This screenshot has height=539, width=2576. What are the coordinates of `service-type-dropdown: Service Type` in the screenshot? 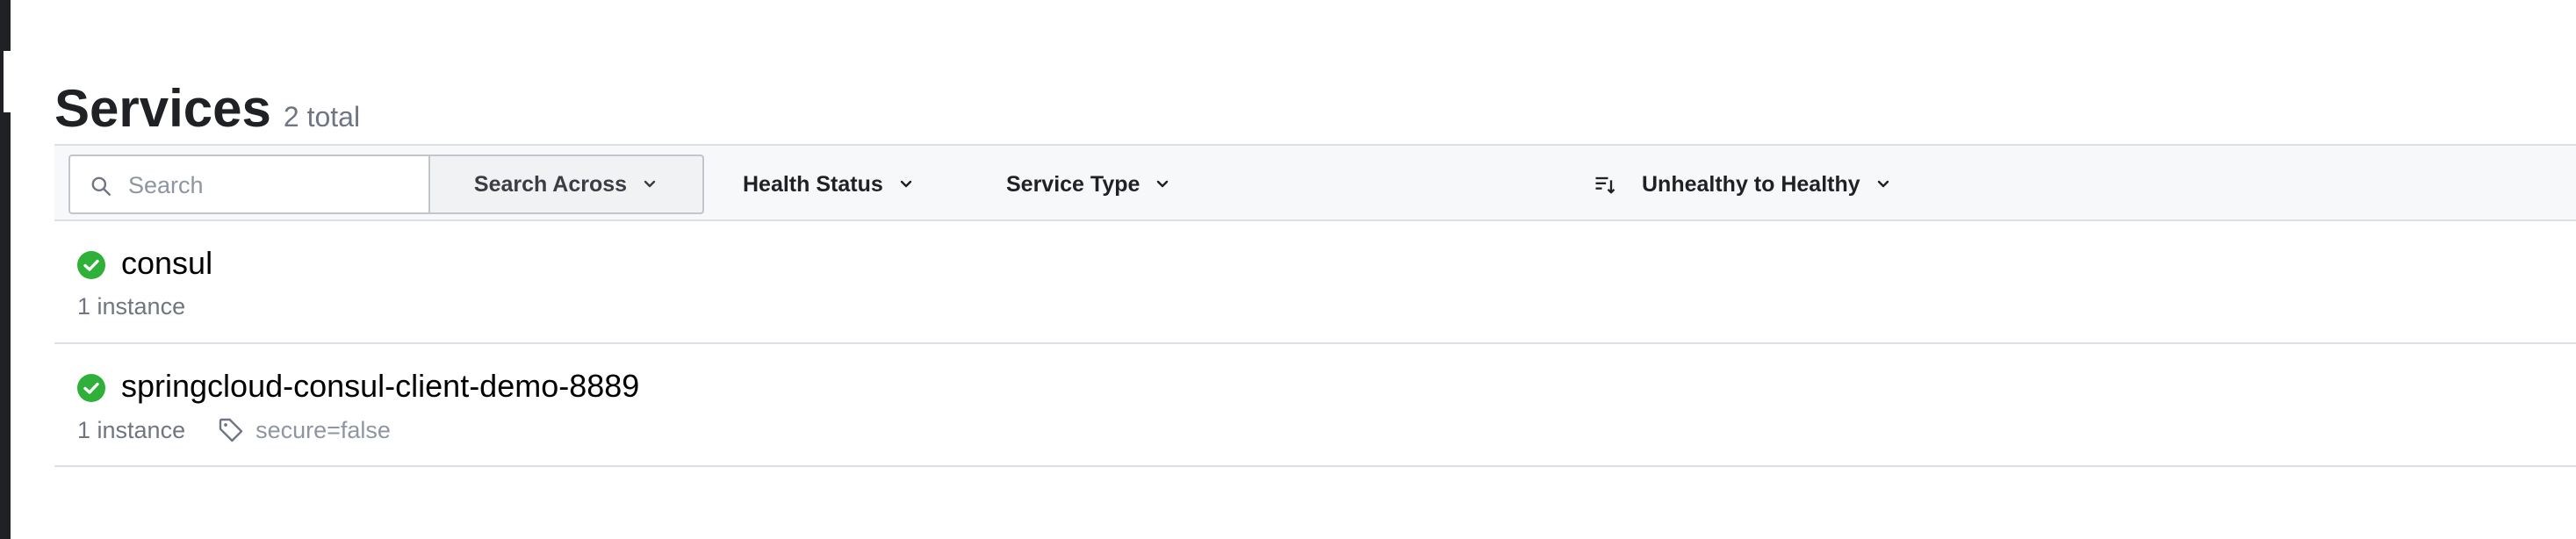 It's located at (1088, 184).